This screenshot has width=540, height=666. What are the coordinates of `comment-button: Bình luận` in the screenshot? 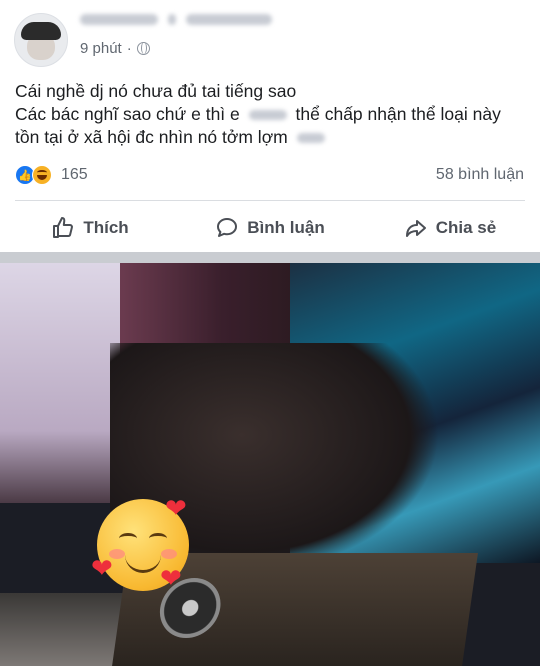 It's located at (270, 228).